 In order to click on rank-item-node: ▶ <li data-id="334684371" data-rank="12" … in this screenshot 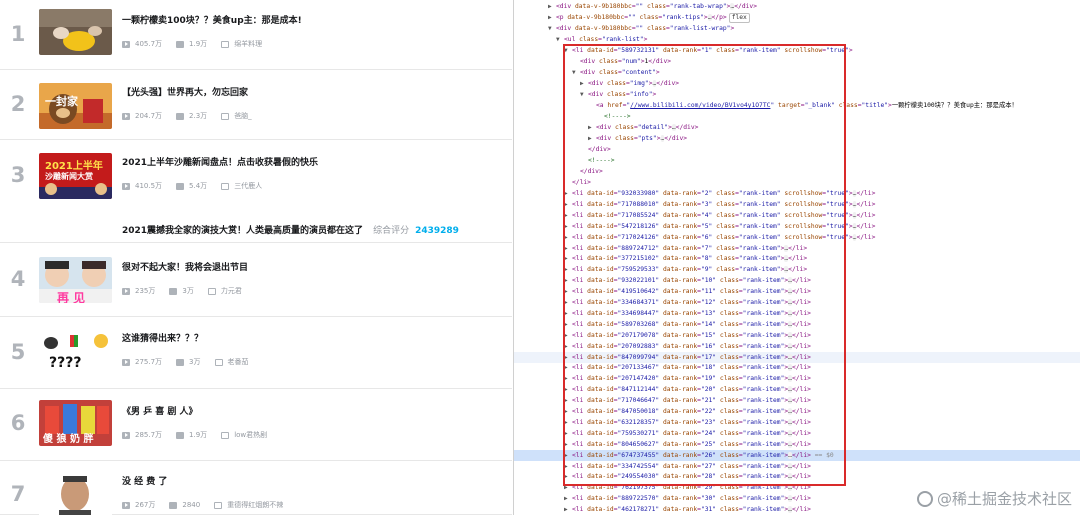, I will do `click(797, 302)`.